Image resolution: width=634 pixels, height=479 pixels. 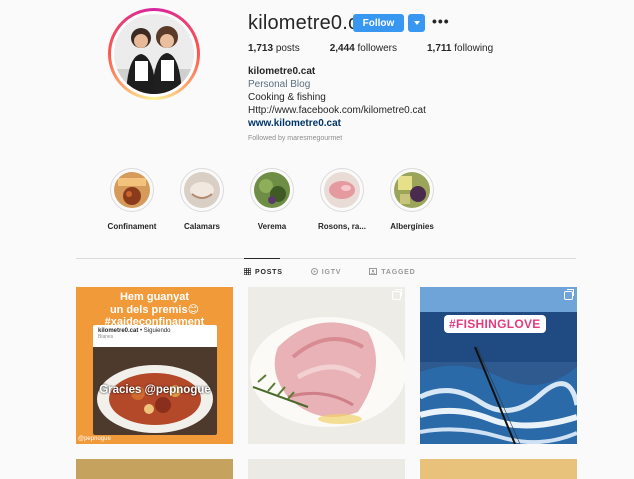 I want to click on post-caption-line: un dels premis😊, so click(x=154, y=309).